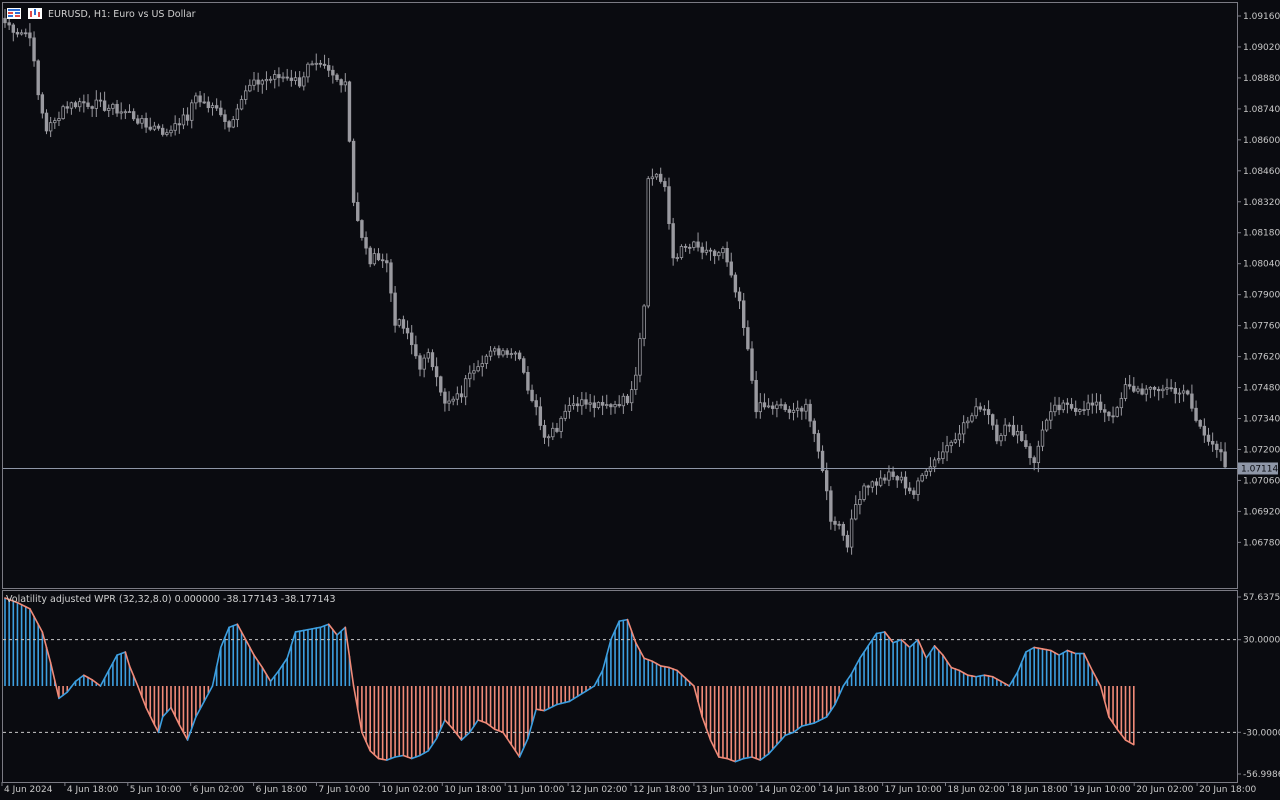  Describe the element at coordinates (1261, 450) in the screenshot. I see `price-tick-label: 1.07200` at that location.